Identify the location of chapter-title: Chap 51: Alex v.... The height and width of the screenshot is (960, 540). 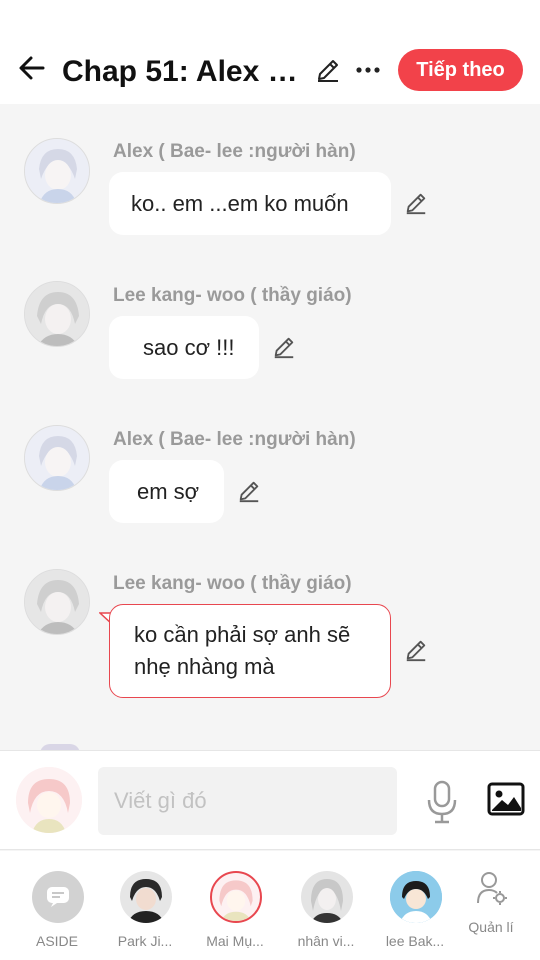
(183, 71).